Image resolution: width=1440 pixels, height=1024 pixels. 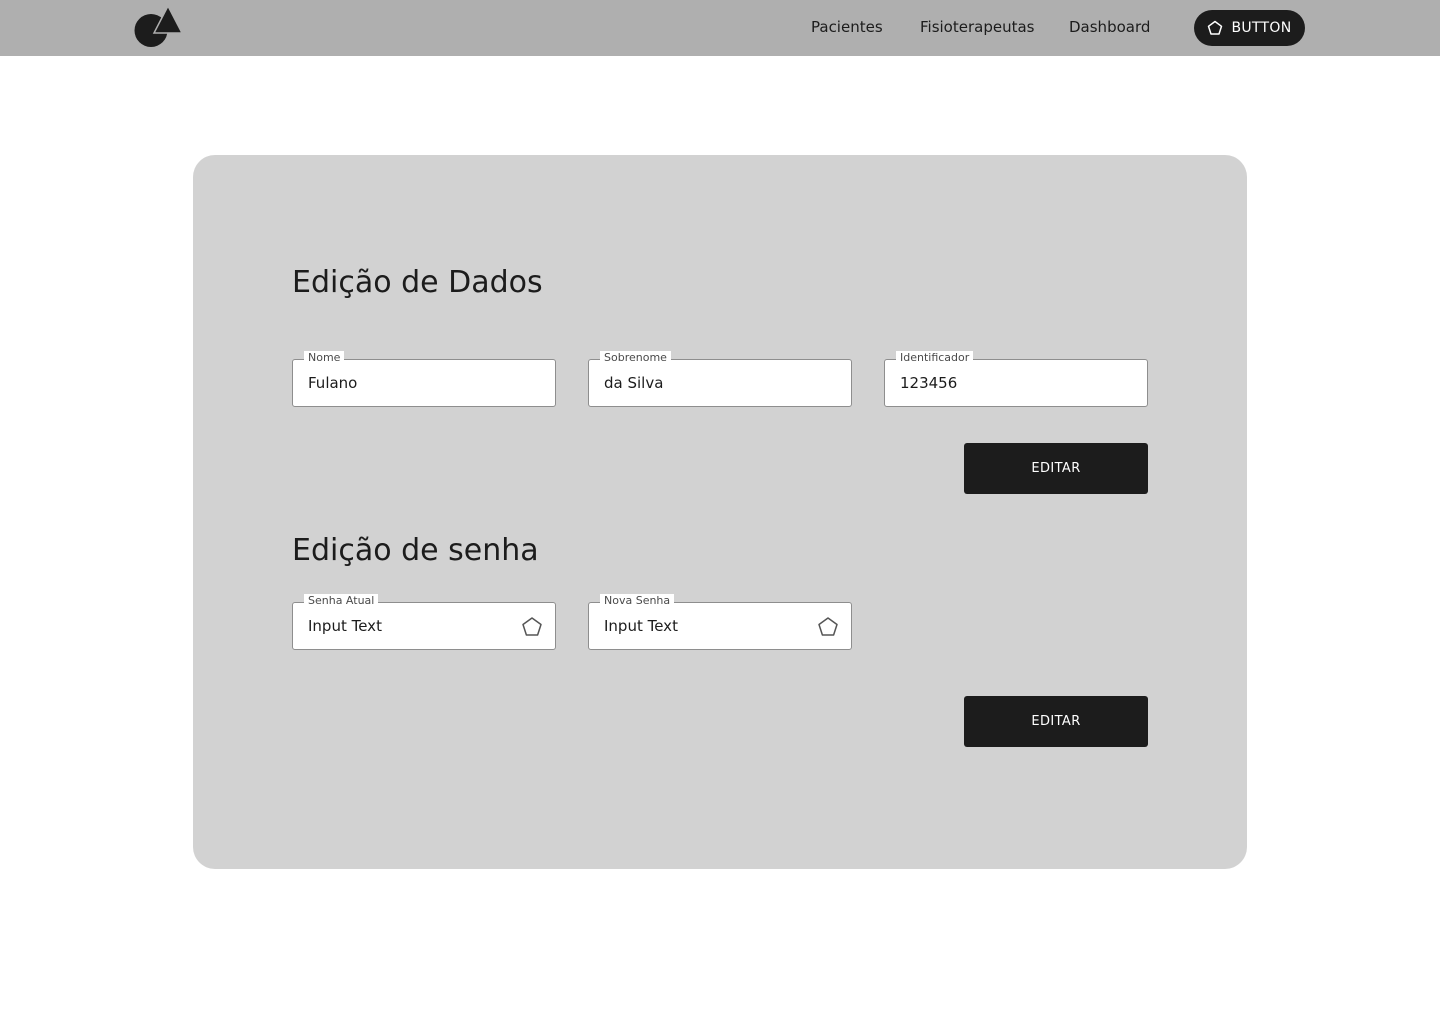 I want to click on new-password-field-value: Input Text, so click(x=704, y=626).